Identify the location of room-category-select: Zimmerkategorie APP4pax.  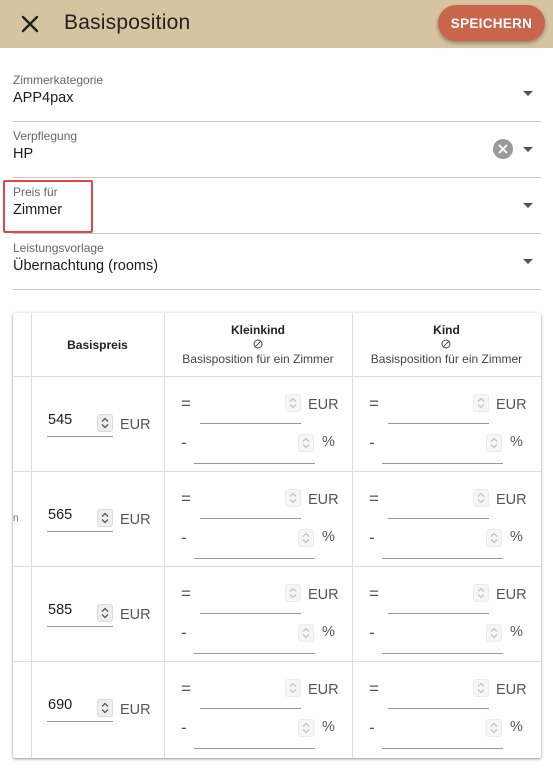
(277, 94).